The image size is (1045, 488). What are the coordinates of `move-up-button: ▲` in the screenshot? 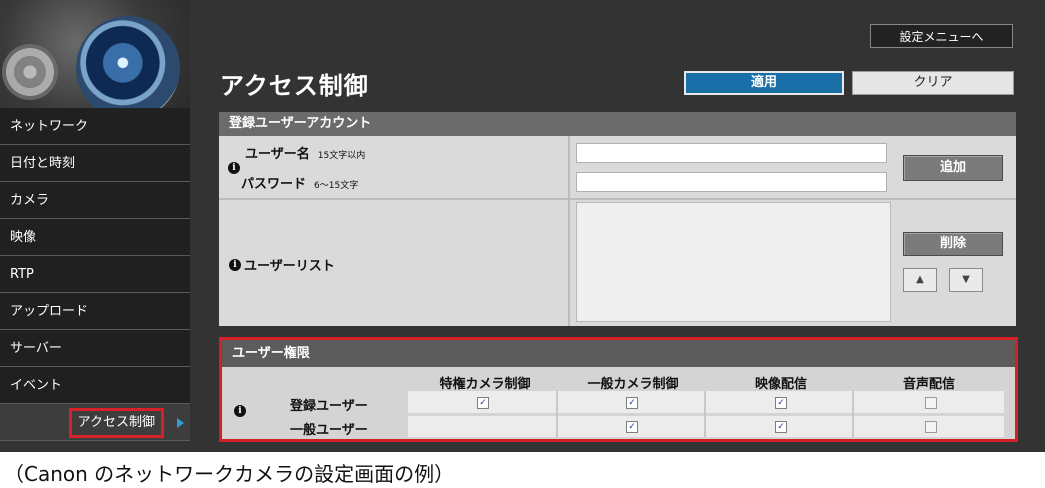 It's located at (920, 280).